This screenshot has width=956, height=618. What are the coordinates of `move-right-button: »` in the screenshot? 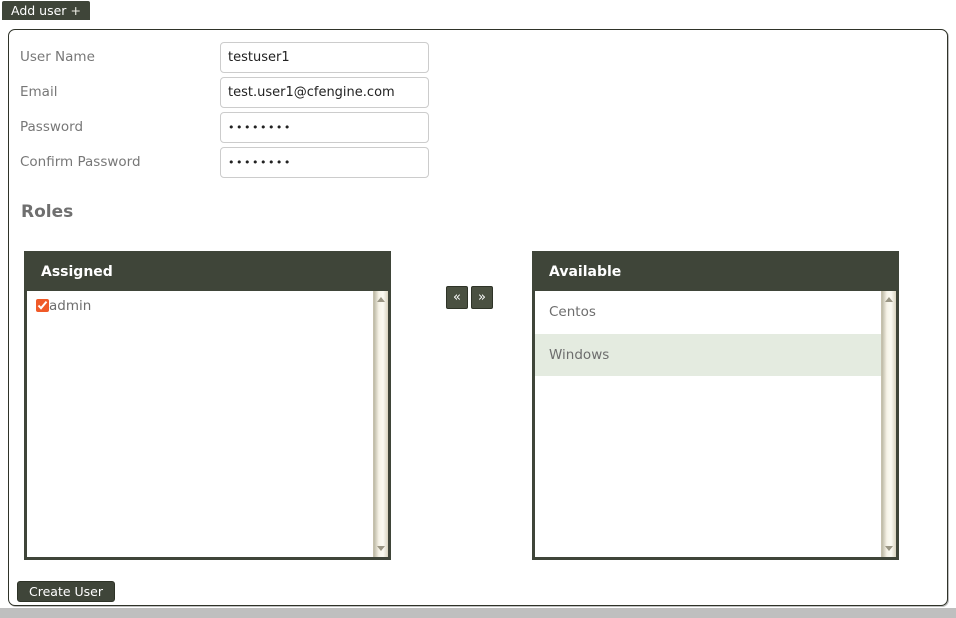 It's located at (482, 297).